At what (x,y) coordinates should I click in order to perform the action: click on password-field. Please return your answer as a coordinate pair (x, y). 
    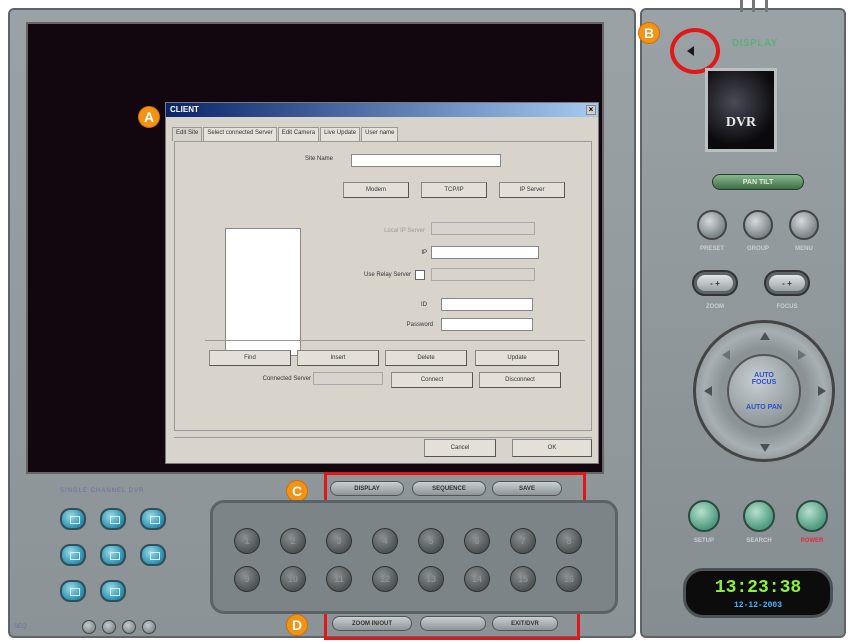
    Looking at the image, I should click on (487, 324).